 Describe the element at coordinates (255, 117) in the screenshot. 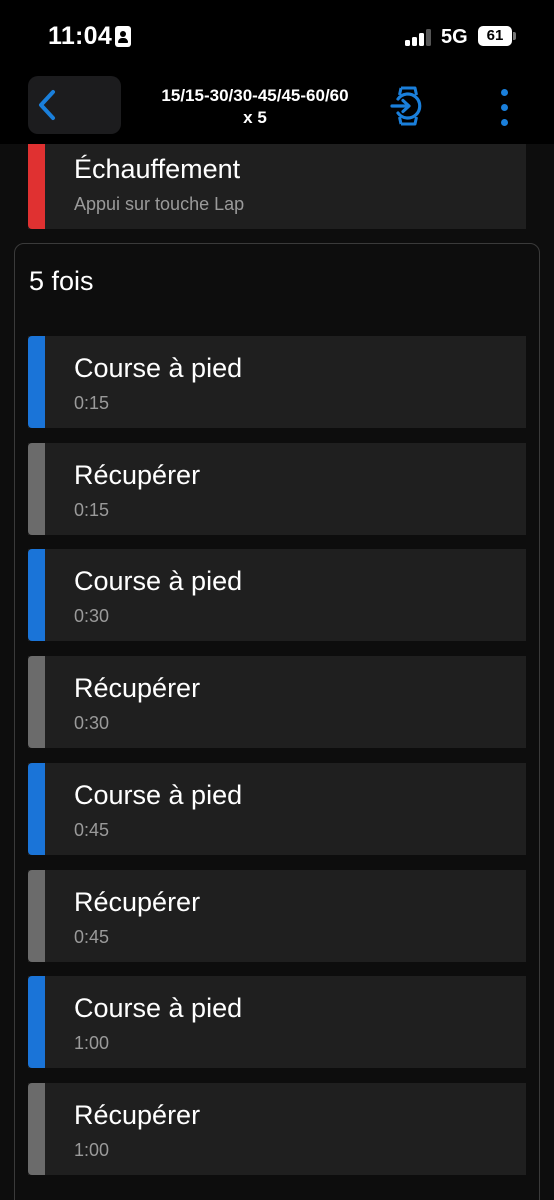

I see `page-title-line2: x 5` at that location.